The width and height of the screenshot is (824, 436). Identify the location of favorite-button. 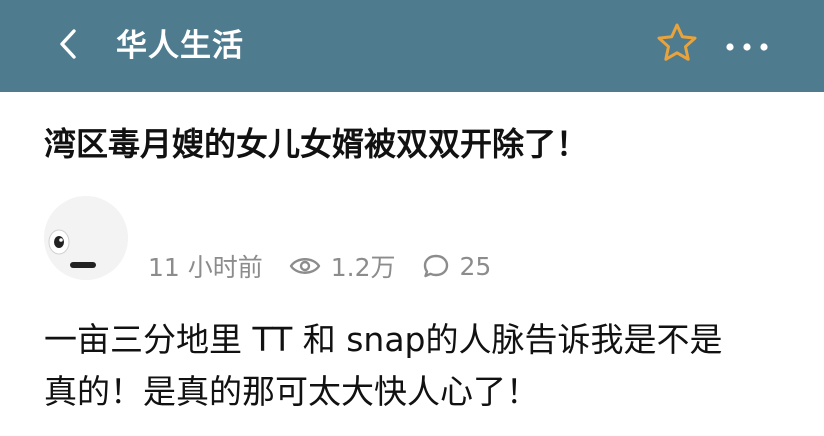
(677, 45).